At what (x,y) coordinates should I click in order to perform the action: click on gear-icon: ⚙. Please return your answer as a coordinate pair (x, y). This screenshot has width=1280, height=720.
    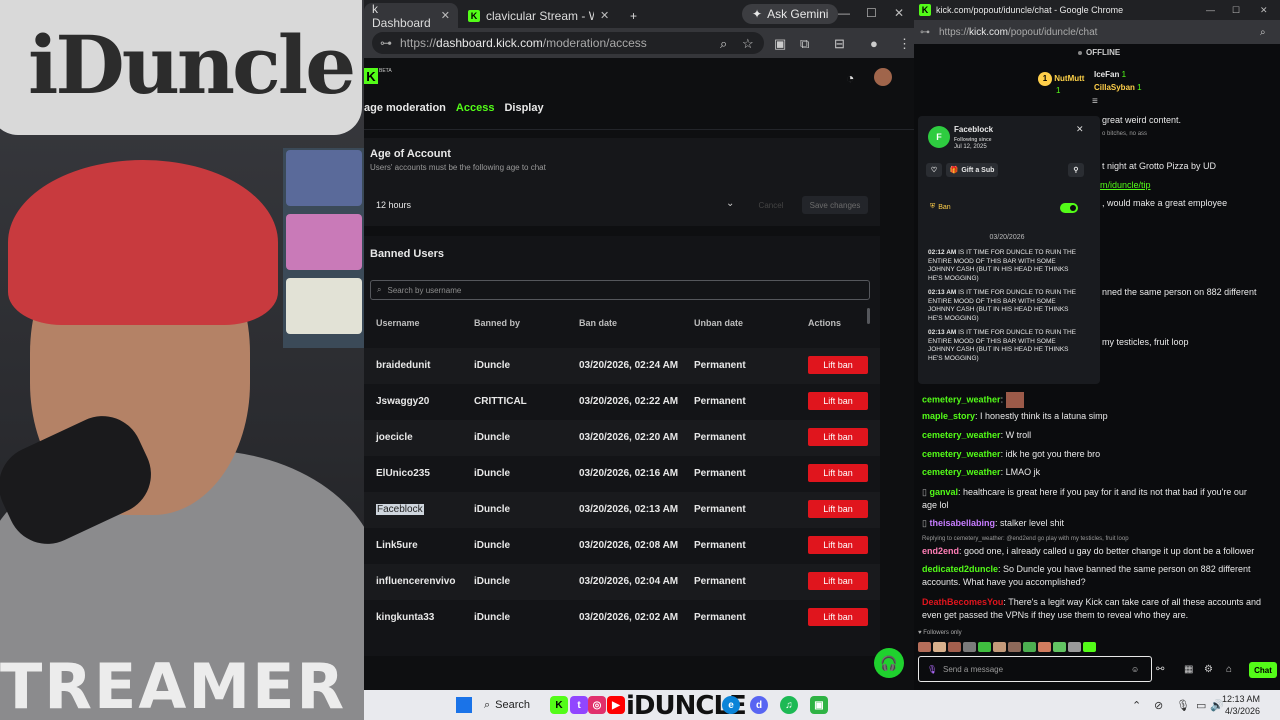
    Looking at the image, I should click on (1208, 669).